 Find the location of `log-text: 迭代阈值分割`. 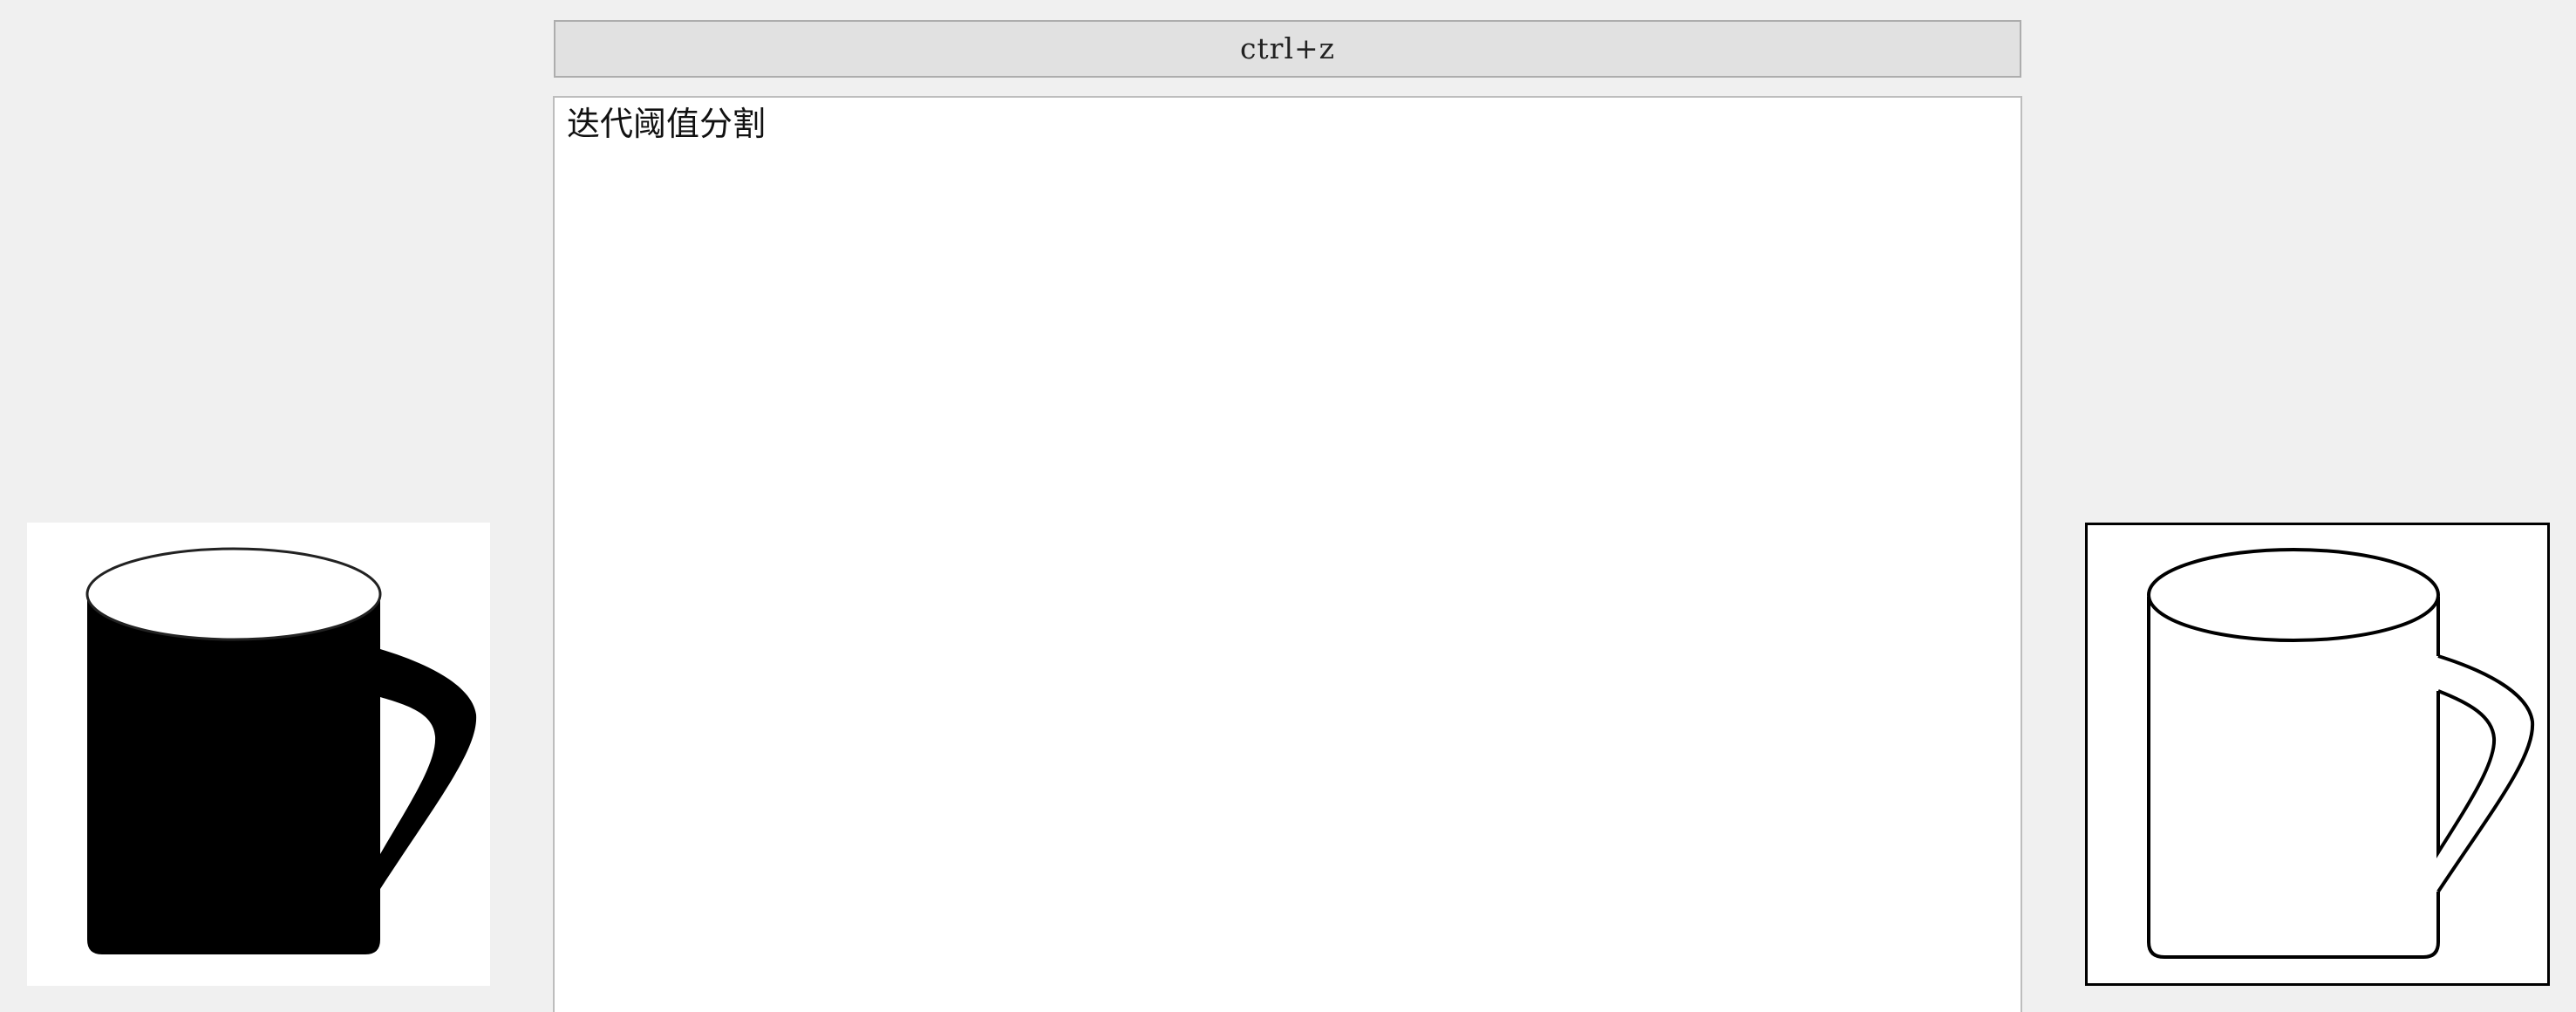

log-text: 迭代阈值分割 is located at coordinates (667, 124).